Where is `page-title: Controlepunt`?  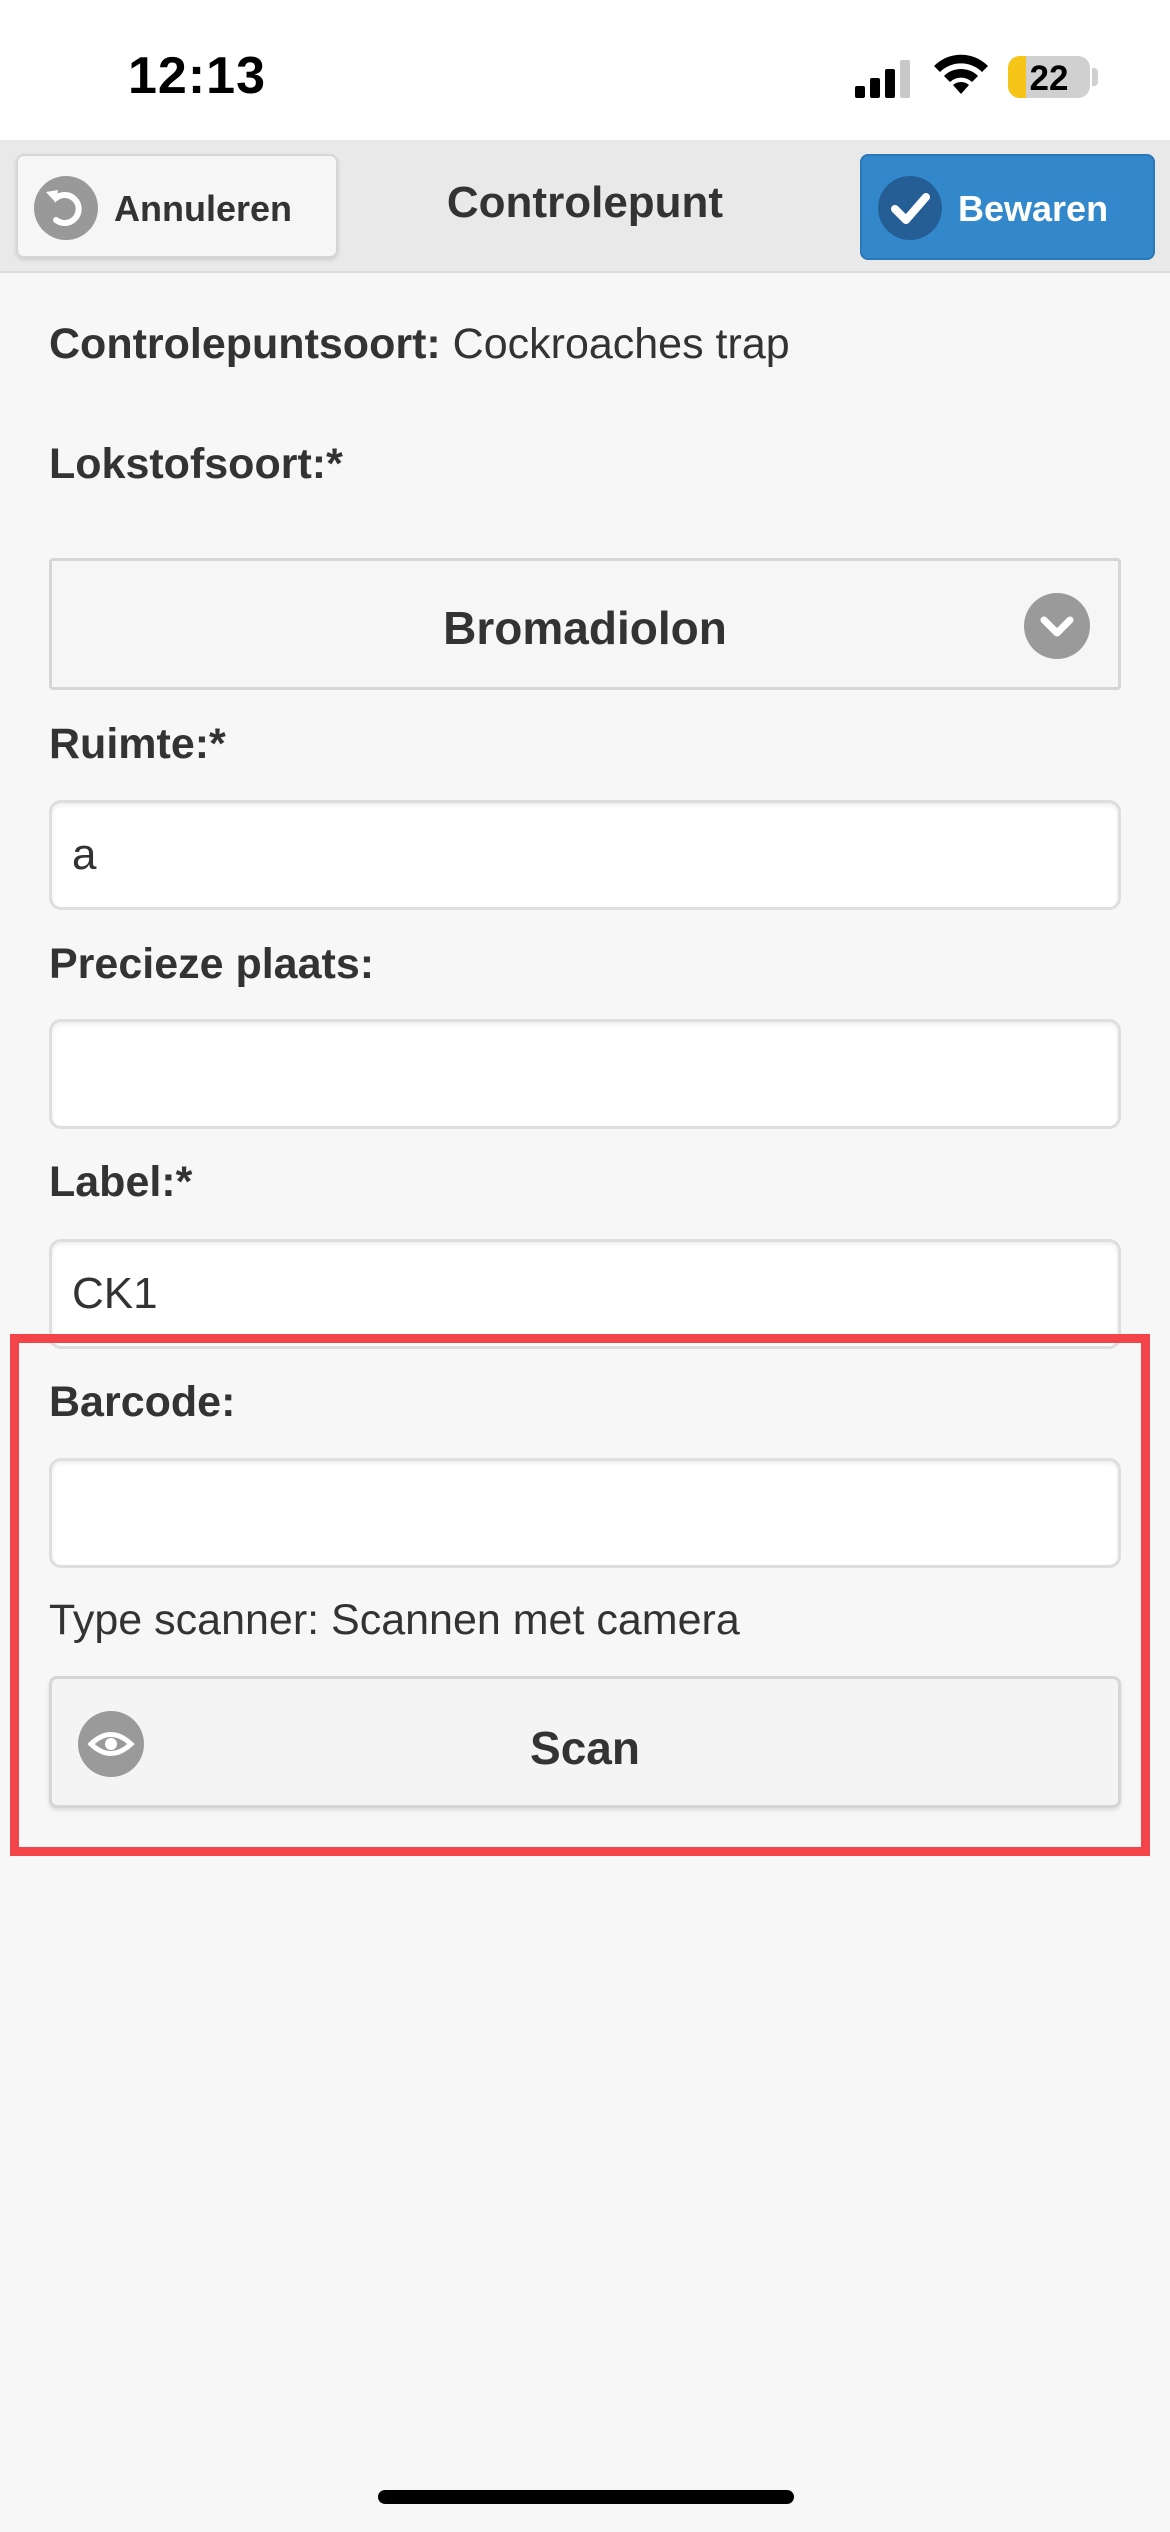
page-title: Controlepunt is located at coordinates (585, 202).